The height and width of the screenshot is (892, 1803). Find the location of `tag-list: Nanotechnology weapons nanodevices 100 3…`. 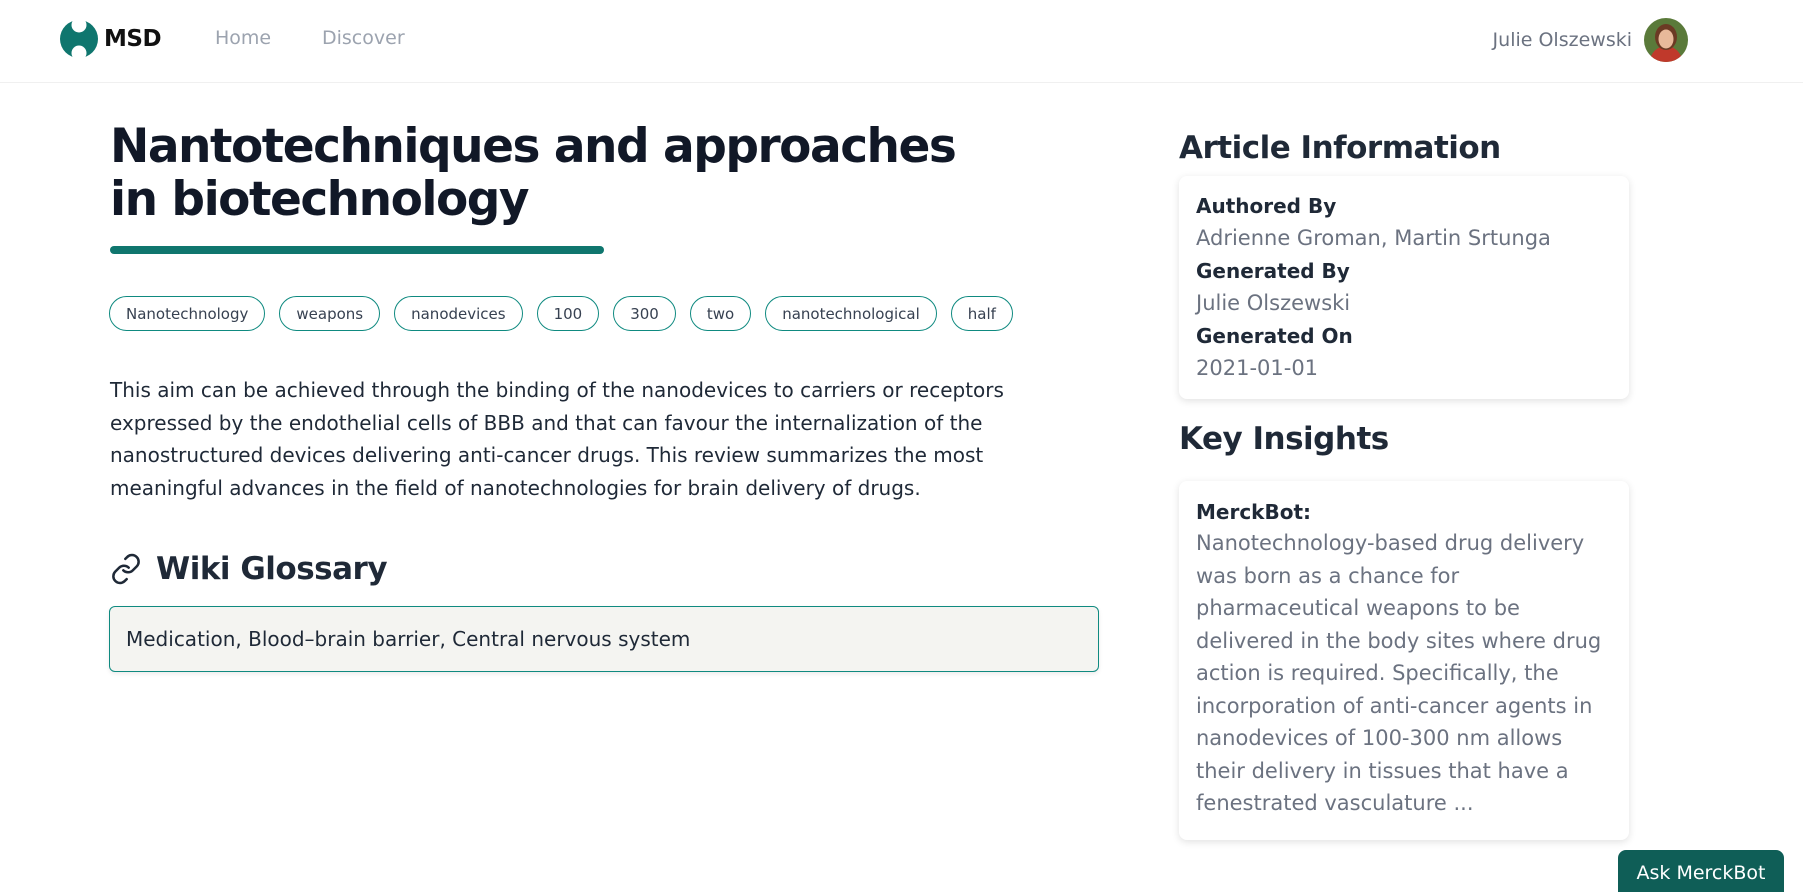

tag-list: Nanotechnology weapons nanodevices 100 3… is located at coordinates (604, 313).